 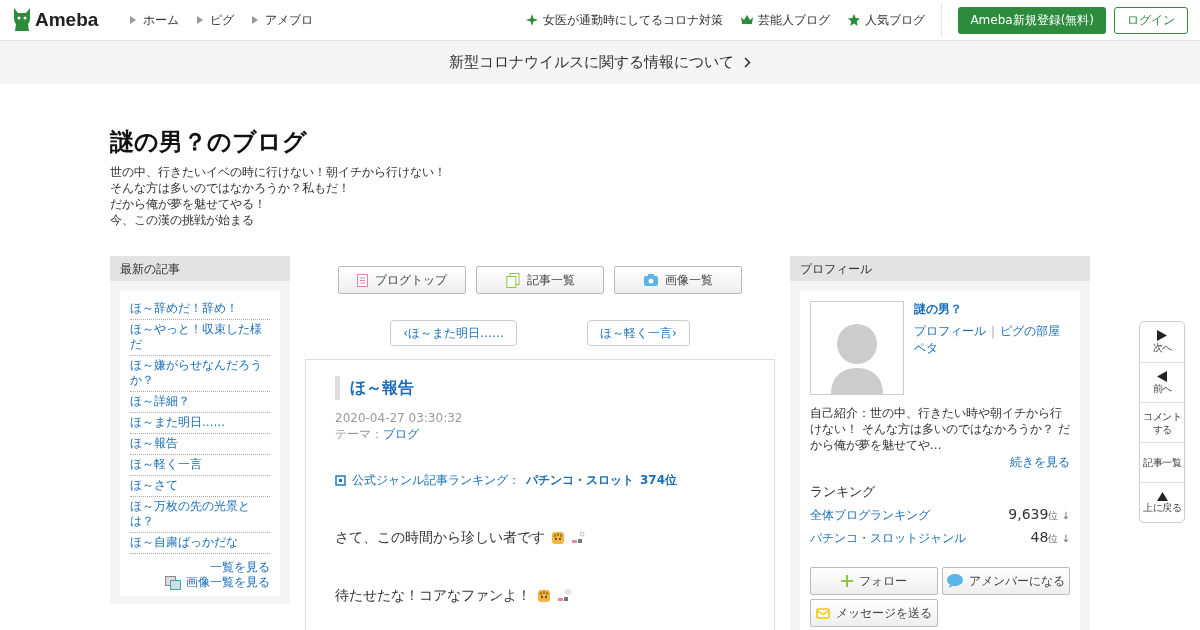 What do you see at coordinates (1162, 502) in the screenshot?
I see `side-nav-item: 上に戻る` at bounding box center [1162, 502].